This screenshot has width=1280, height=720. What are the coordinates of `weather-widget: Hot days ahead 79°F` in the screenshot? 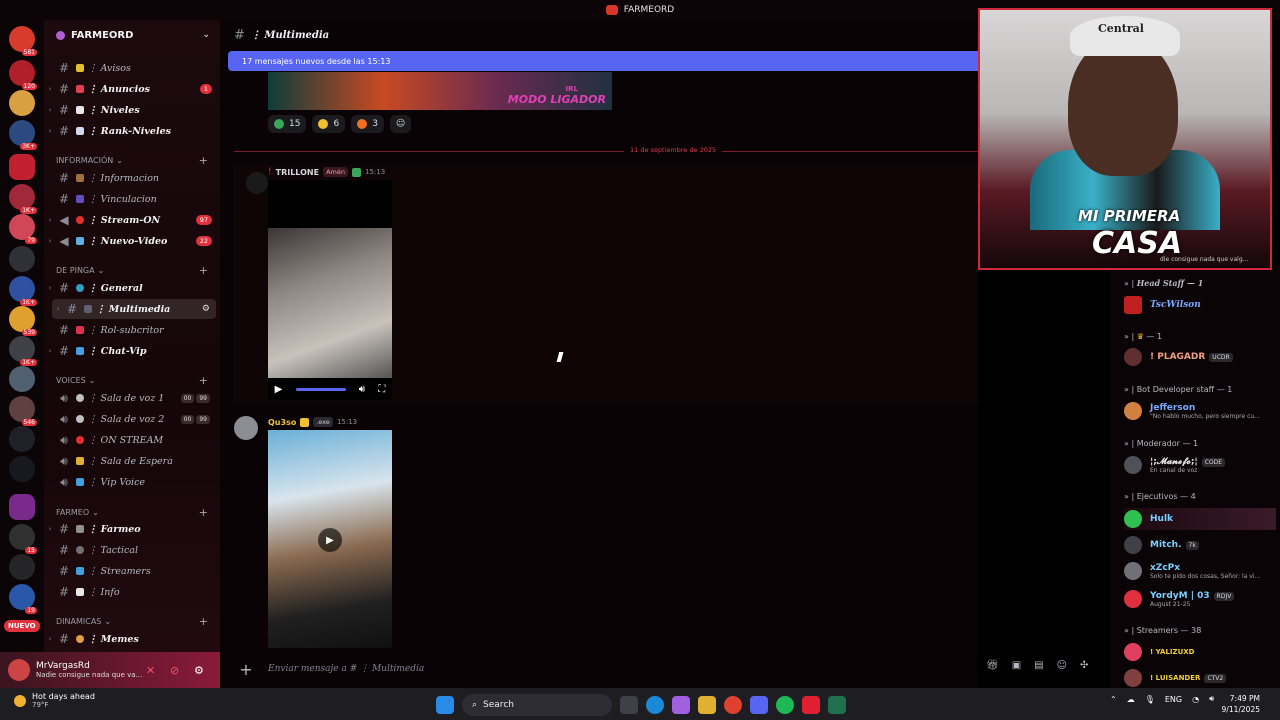 It's located at (54, 700).